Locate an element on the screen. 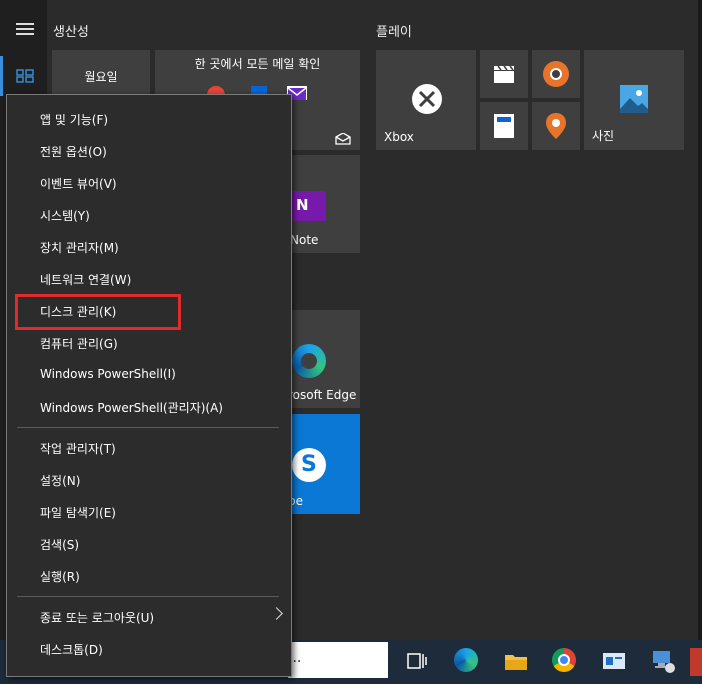  highlight-box-disk-management is located at coordinates (98, 312).